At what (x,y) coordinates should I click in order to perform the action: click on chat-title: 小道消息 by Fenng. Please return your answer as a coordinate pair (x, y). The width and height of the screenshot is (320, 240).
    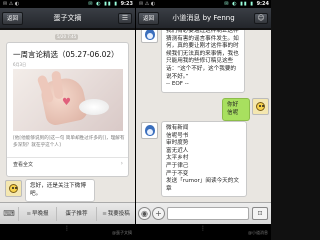
    Looking at the image, I should click on (203, 18).